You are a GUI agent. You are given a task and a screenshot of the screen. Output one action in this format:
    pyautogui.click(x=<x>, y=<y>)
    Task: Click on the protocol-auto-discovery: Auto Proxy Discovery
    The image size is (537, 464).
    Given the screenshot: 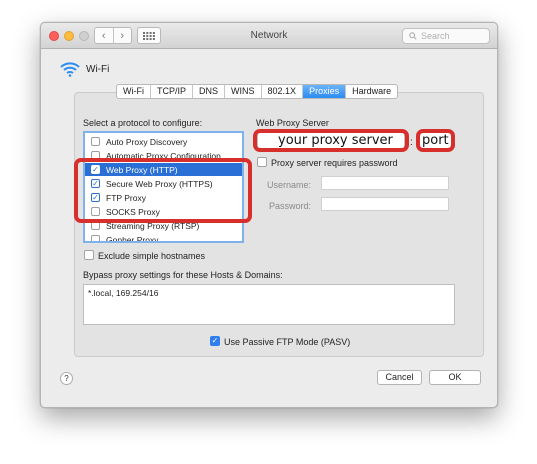 What is the action you would take?
    pyautogui.click(x=163, y=141)
    